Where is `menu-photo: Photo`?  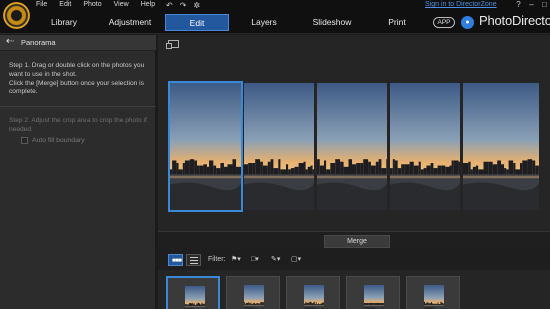
menu-photo: Photo is located at coordinates (92, 6).